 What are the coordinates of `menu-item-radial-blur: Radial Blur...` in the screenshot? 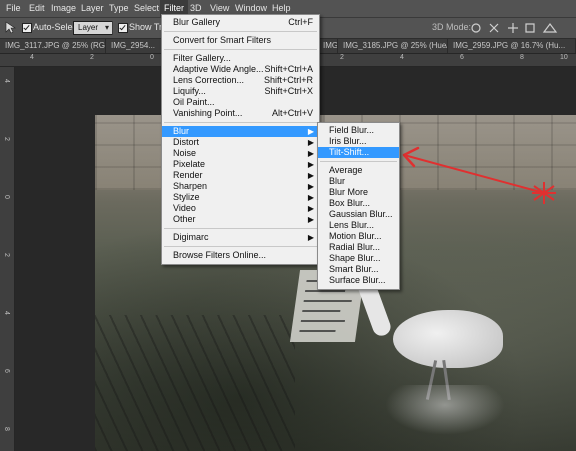 It's located at (358, 247).